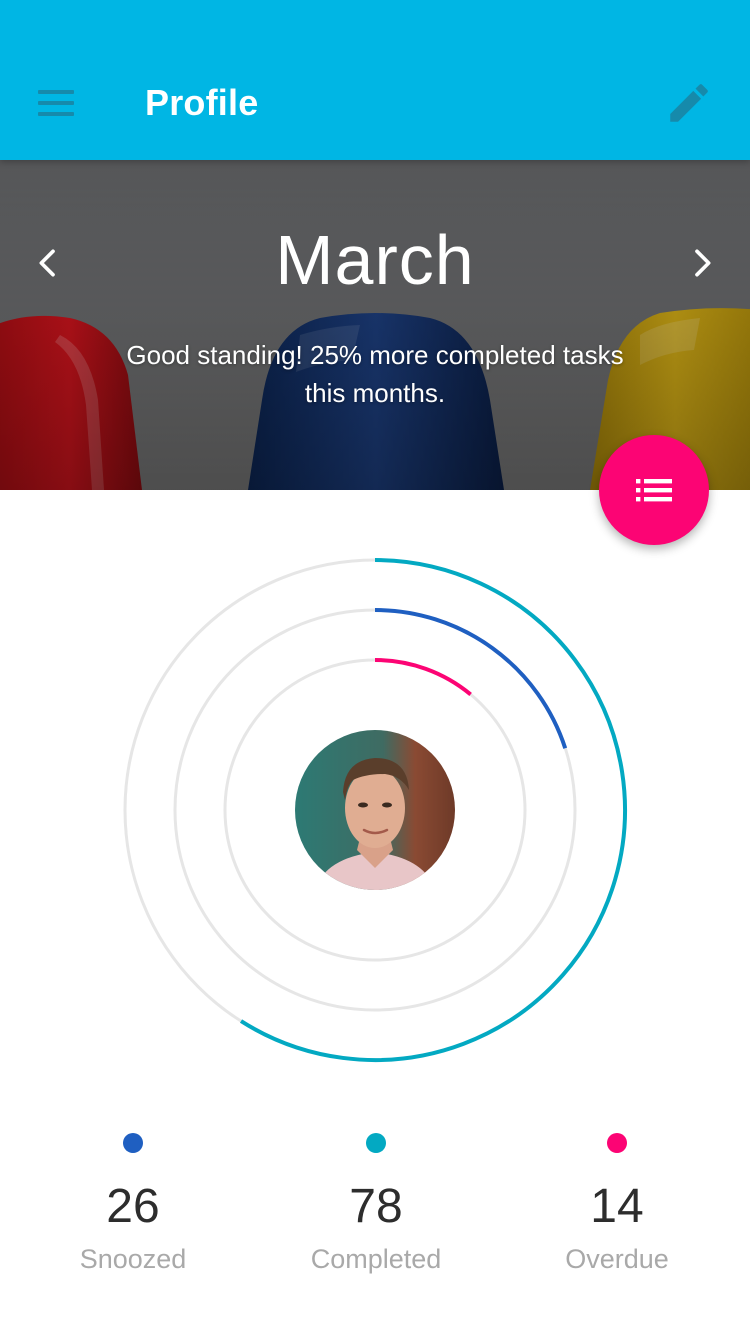 The width and height of the screenshot is (750, 1334). What do you see at coordinates (376, 1259) in the screenshot?
I see `stat-label: Completed` at bounding box center [376, 1259].